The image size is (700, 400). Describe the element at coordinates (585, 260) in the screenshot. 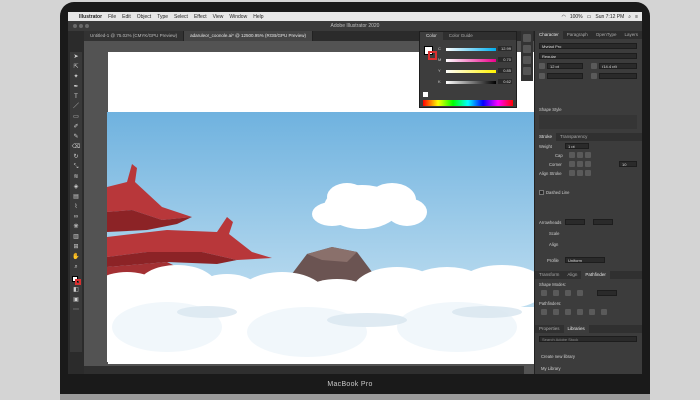

I see `profile-select: Uniform` at that location.